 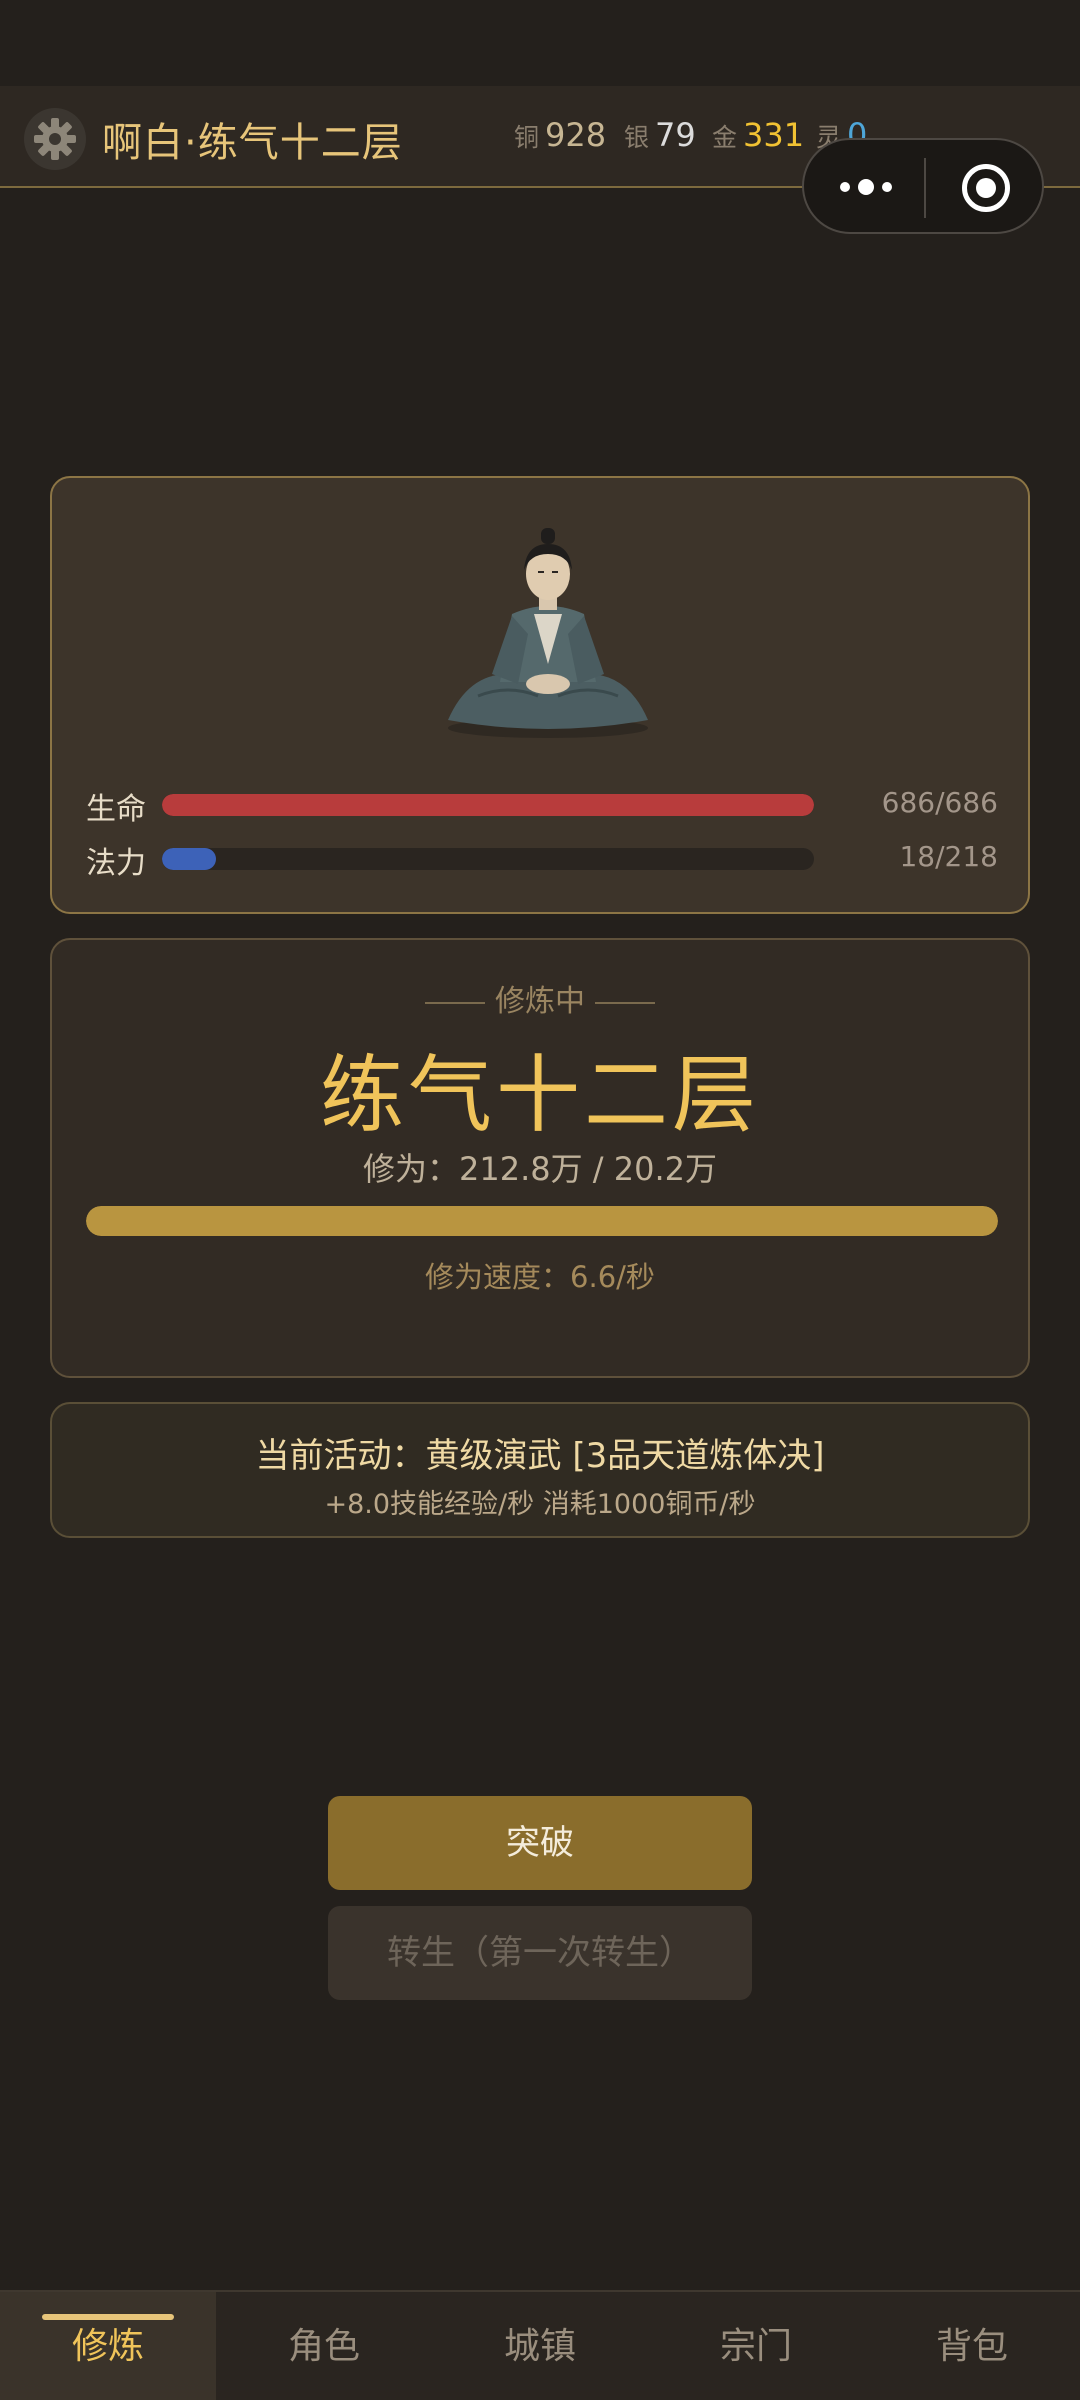 I want to click on breakthrough-button: 突破, so click(x=540, y=1843).